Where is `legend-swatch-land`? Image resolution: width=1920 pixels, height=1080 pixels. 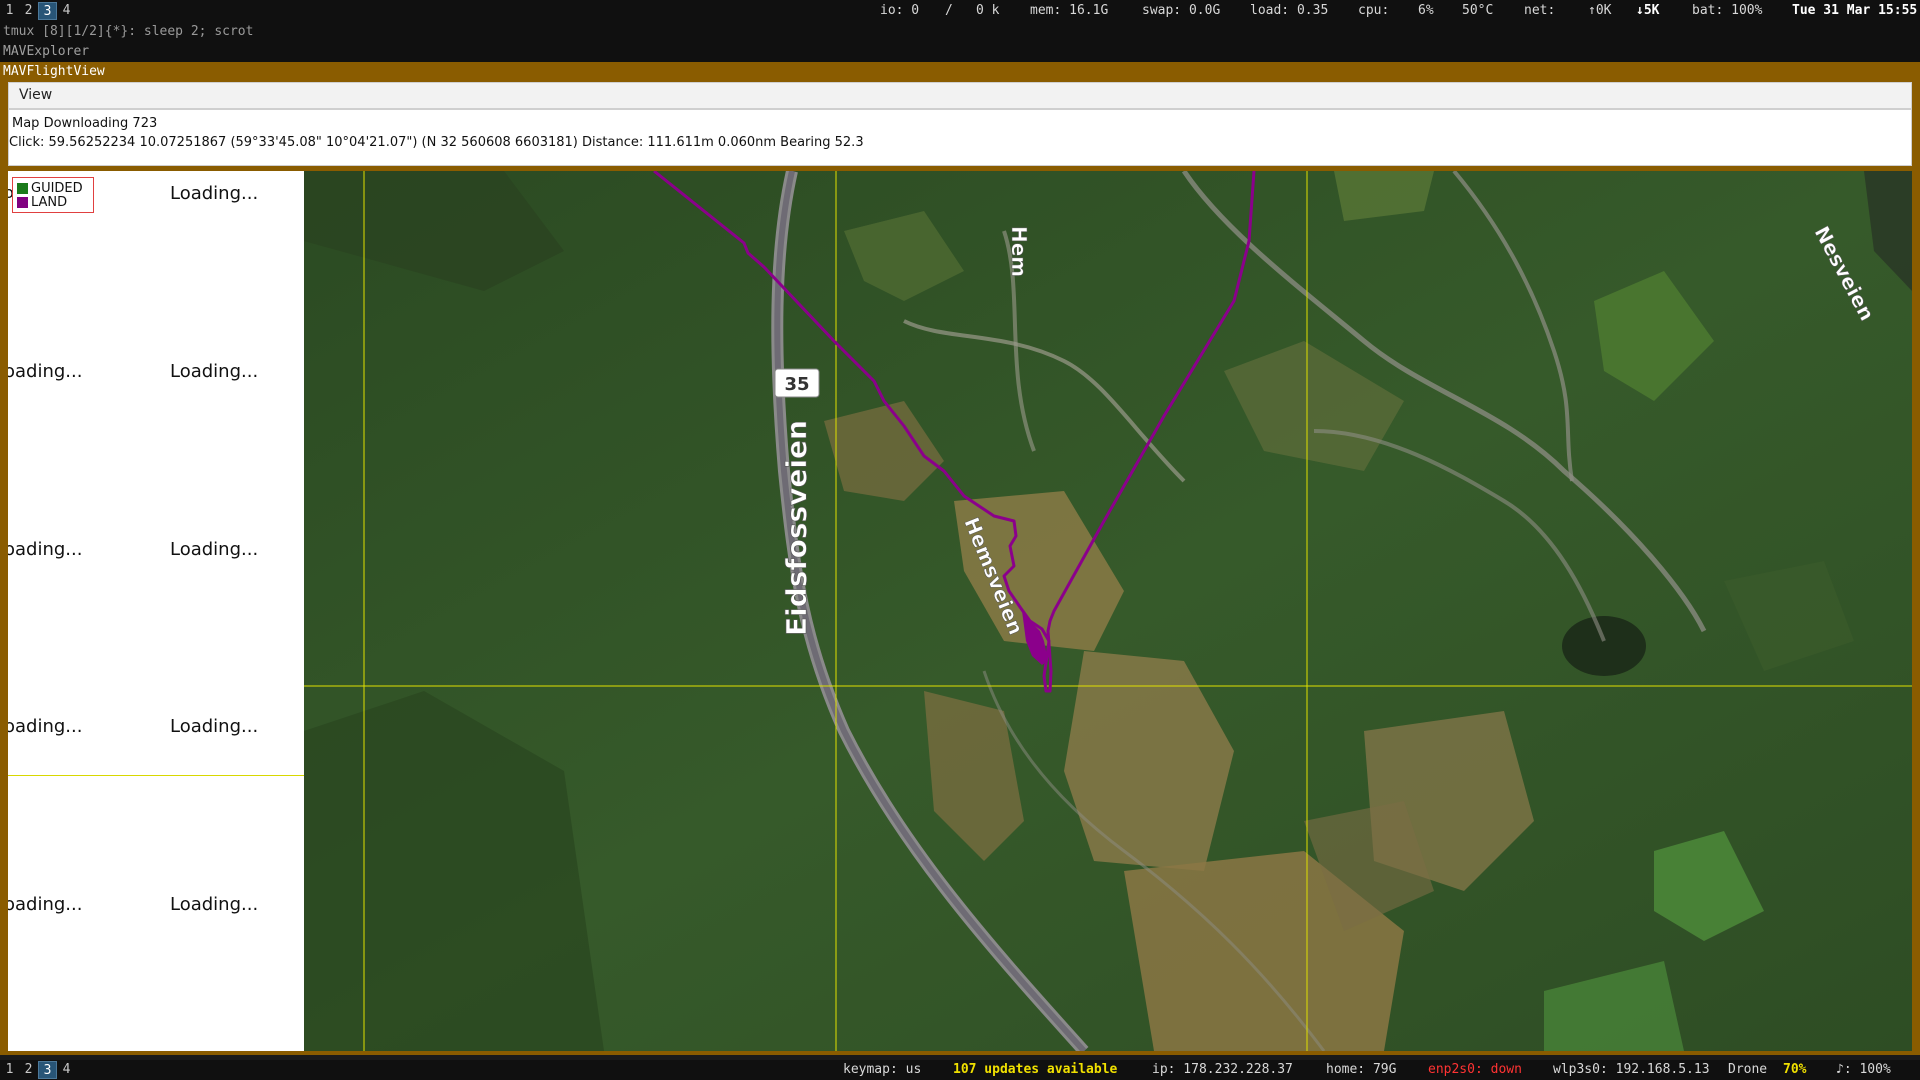 legend-swatch-land is located at coordinates (22, 202).